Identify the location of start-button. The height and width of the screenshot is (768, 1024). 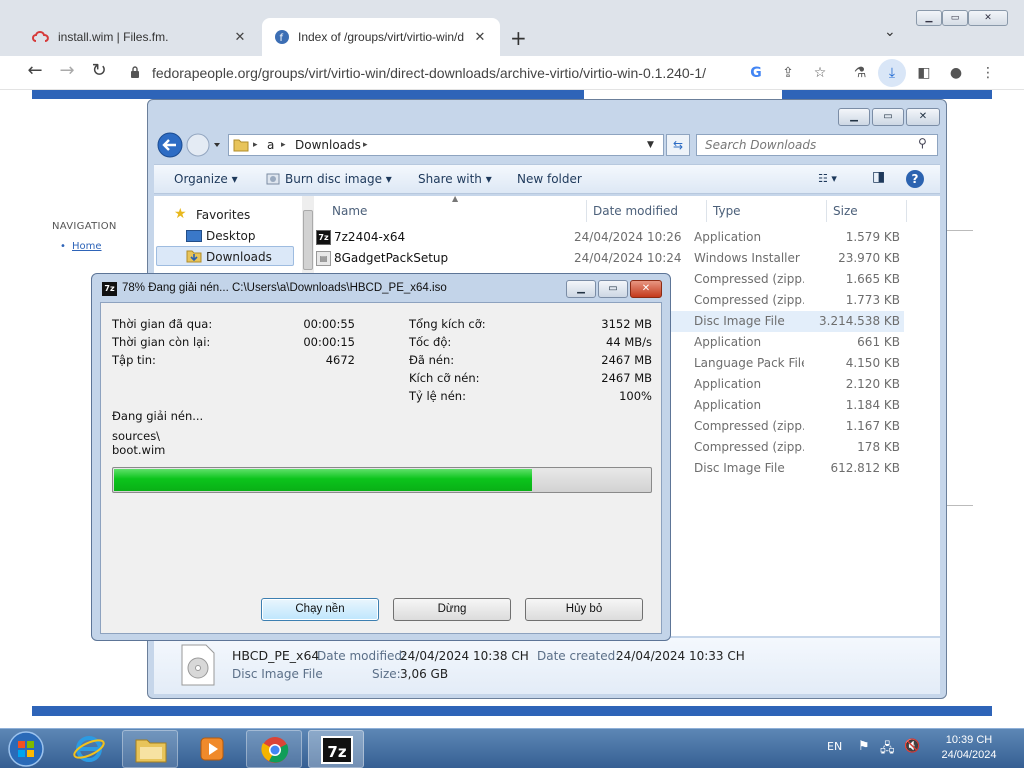
(26, 749).